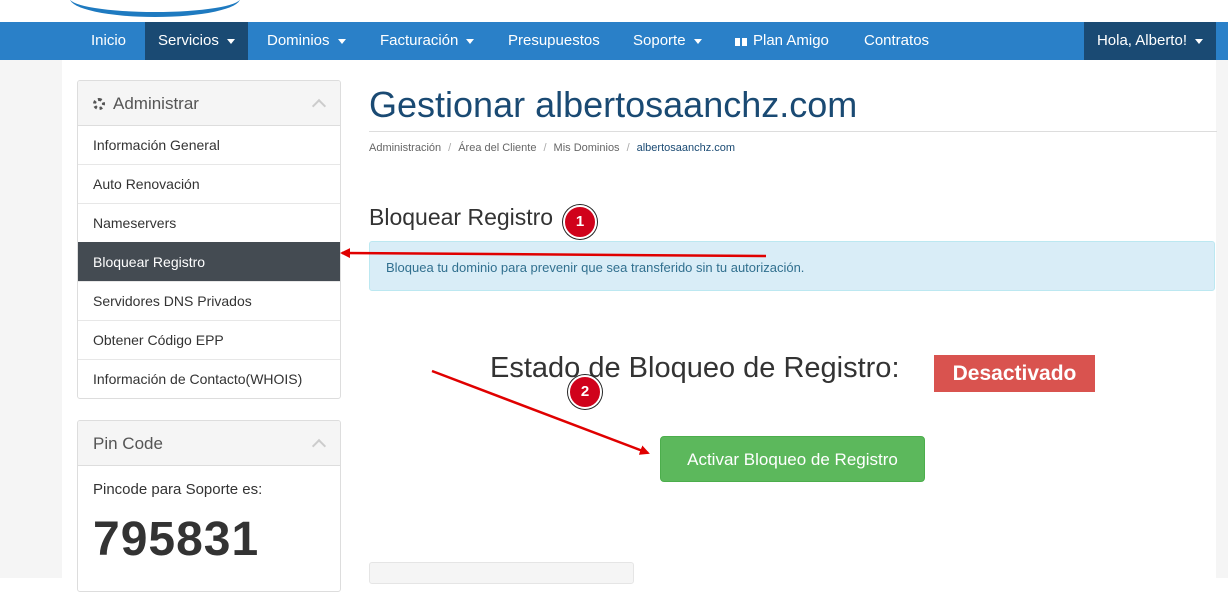  What do you see at coordinates (585, 392) in the screenshot?
I see `annotation-callout-2: 2` at bounding box center [585, 392].